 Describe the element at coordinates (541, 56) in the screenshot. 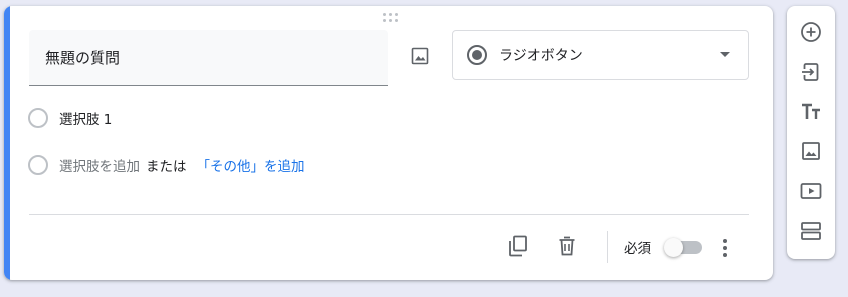

I see `question-type-label: ラジオボタン` at that location.